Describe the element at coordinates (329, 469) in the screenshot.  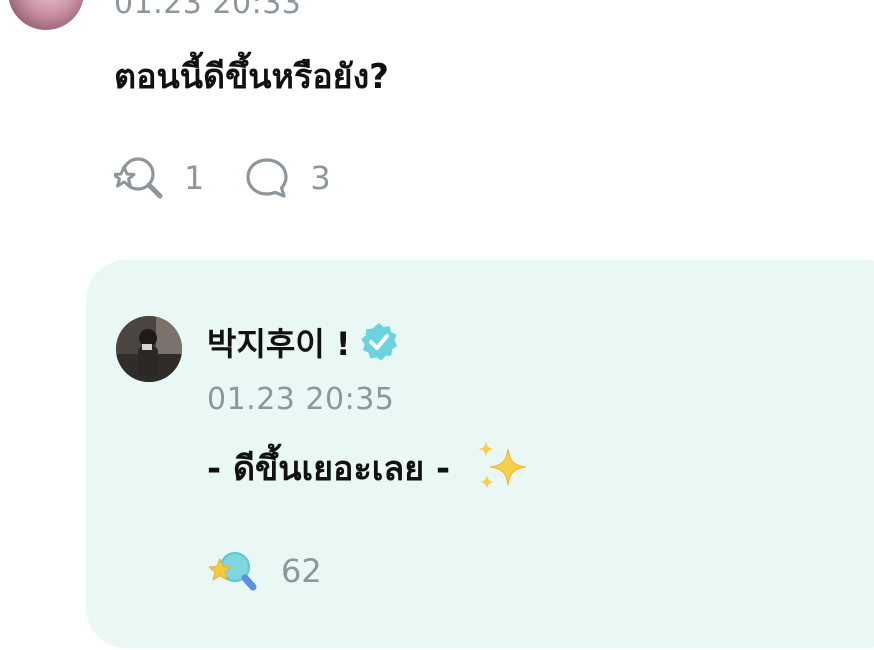
I see `reply-text: - ดีขึ้นเยอะเลย -` at that location.